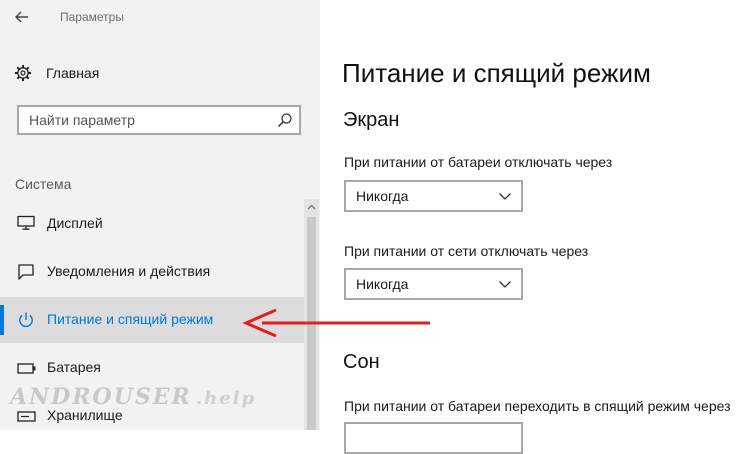 This screenshot has height=454, width=753. Describe the element at coordinates (226, 398) in the screenshot. I see `watermark-domain: .help` at that location.